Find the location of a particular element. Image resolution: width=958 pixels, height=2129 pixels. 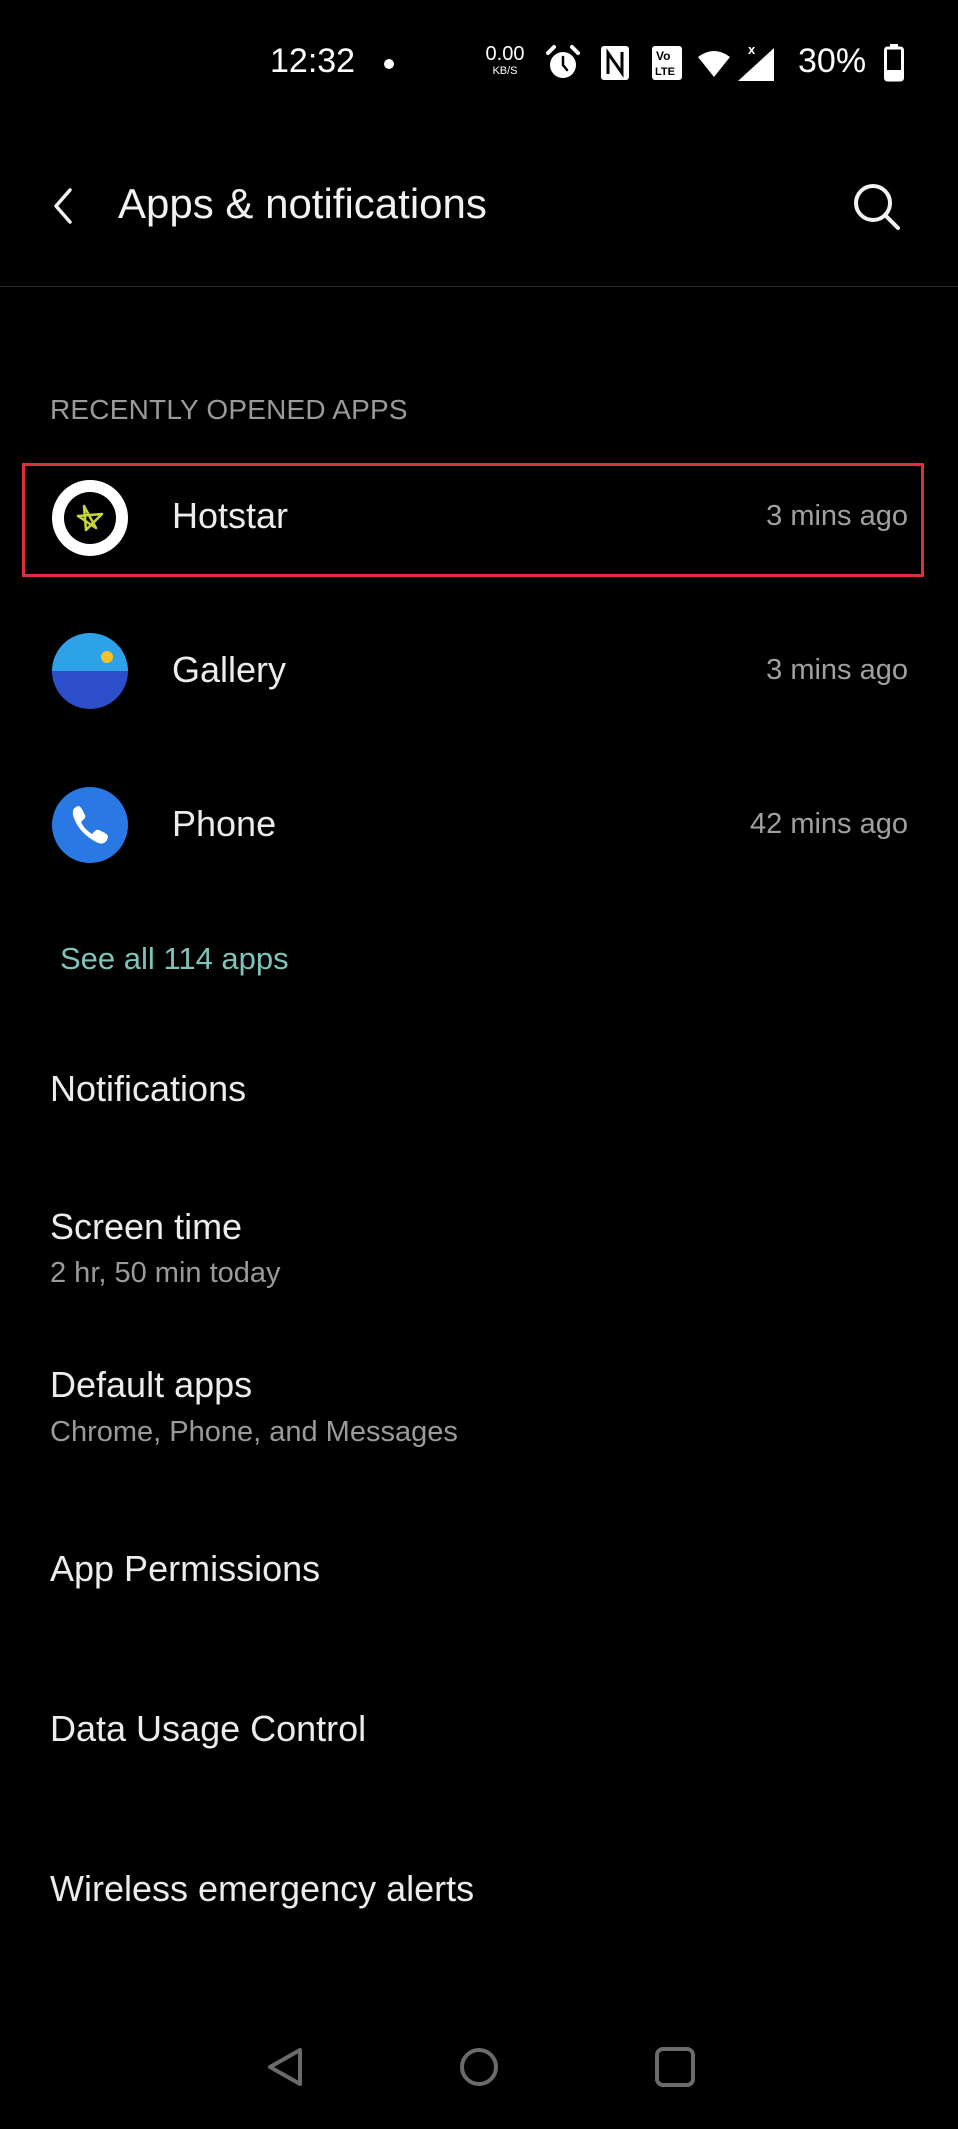

nav-recents-icon is located at coordinates (675, 2067).